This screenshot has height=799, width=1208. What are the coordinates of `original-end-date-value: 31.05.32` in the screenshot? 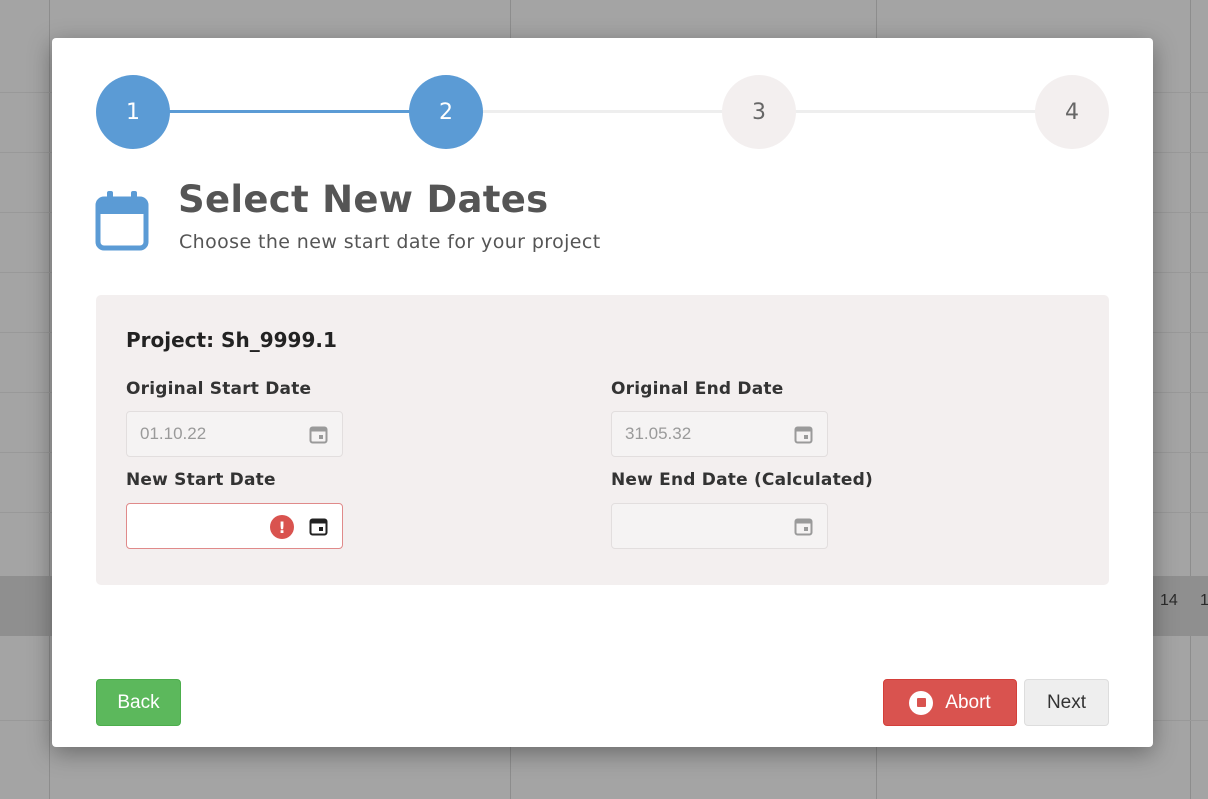 It's located at (658, 433).